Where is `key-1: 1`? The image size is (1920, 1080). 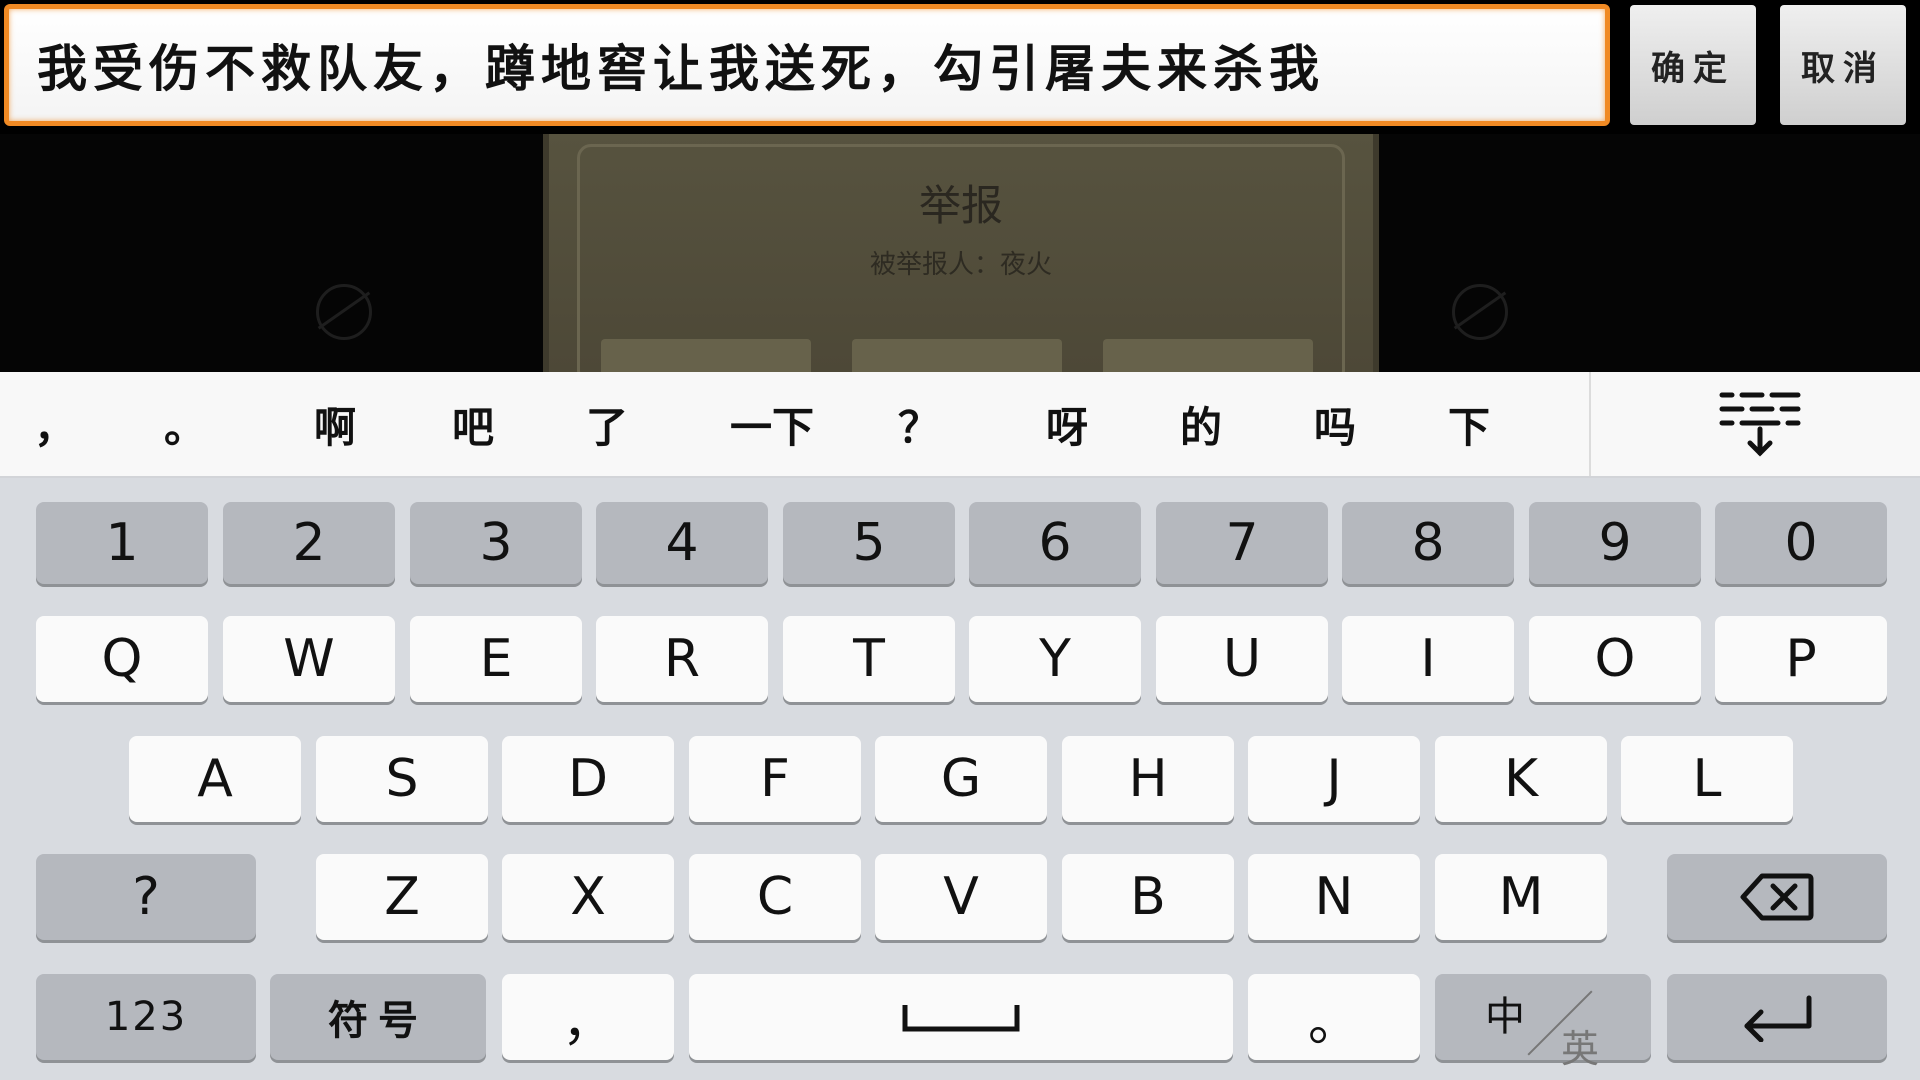 key-1: 1 is located at coordinates (122, 543).